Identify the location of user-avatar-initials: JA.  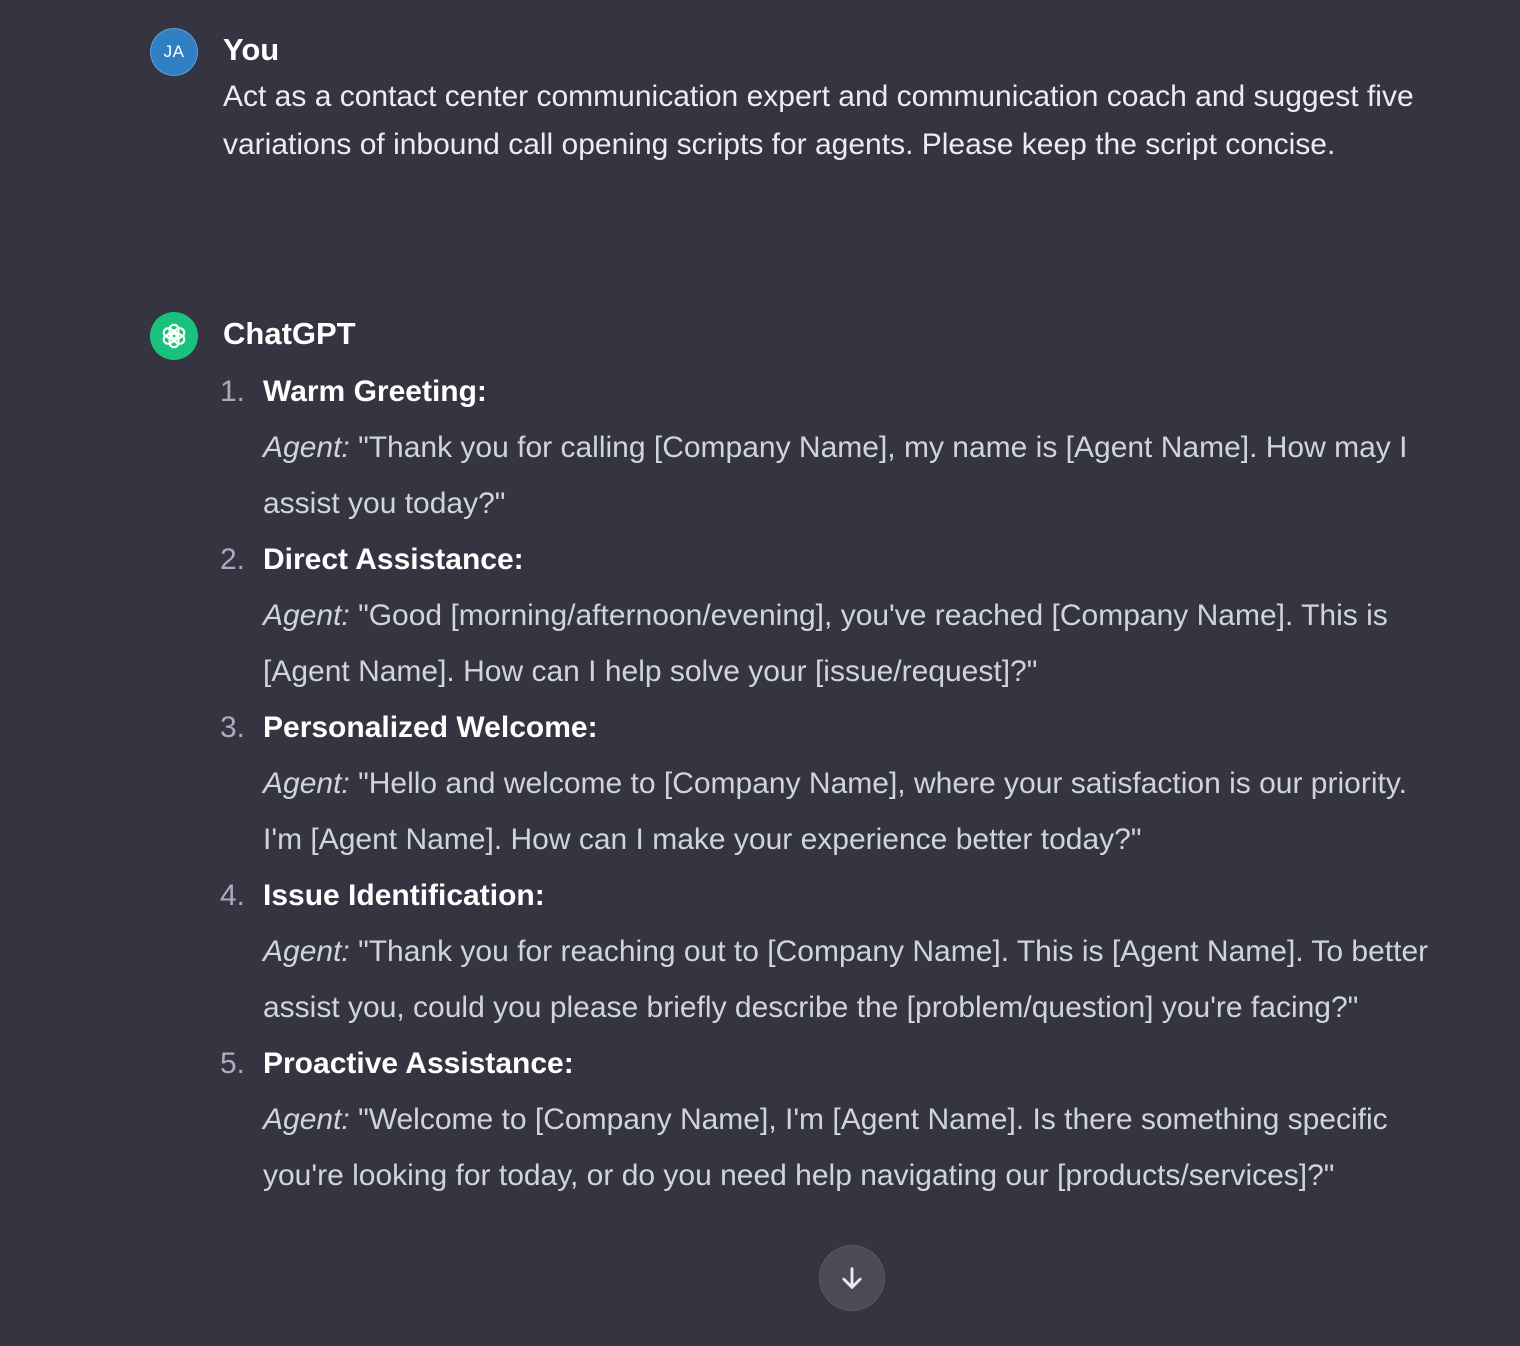
(174, 51).